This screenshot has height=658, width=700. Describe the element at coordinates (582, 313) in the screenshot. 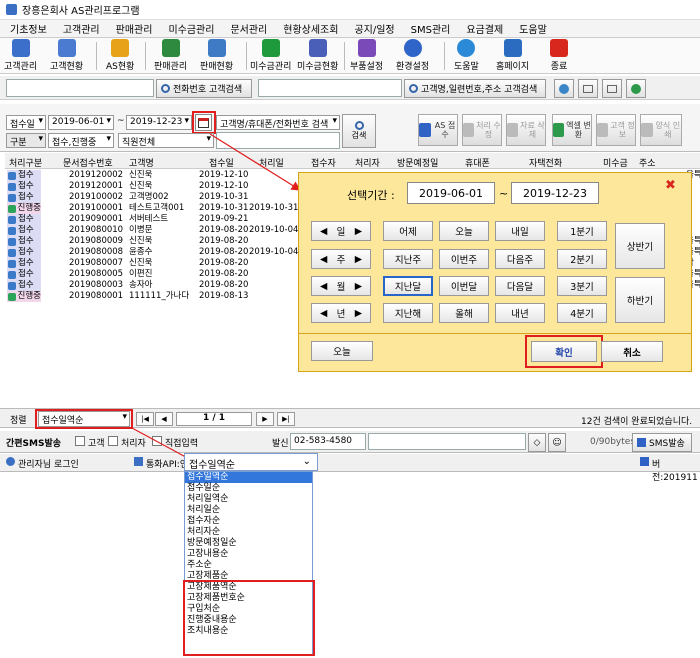

I see `q4-button: 4분기` at that location.